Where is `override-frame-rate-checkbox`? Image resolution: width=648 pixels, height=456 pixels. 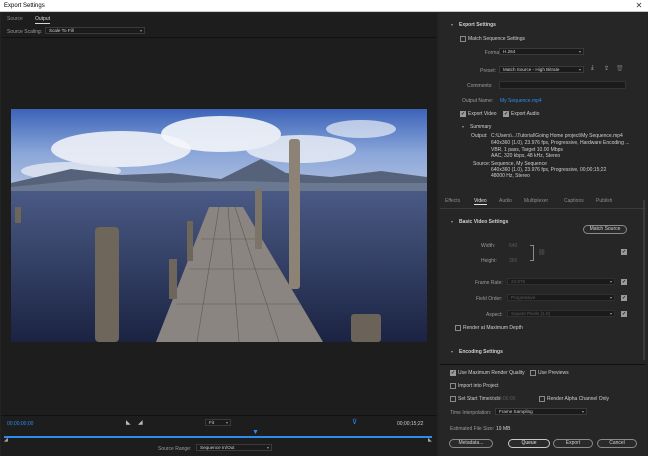 override-frame-rate-checkbox is located at coordinates (624, 282).